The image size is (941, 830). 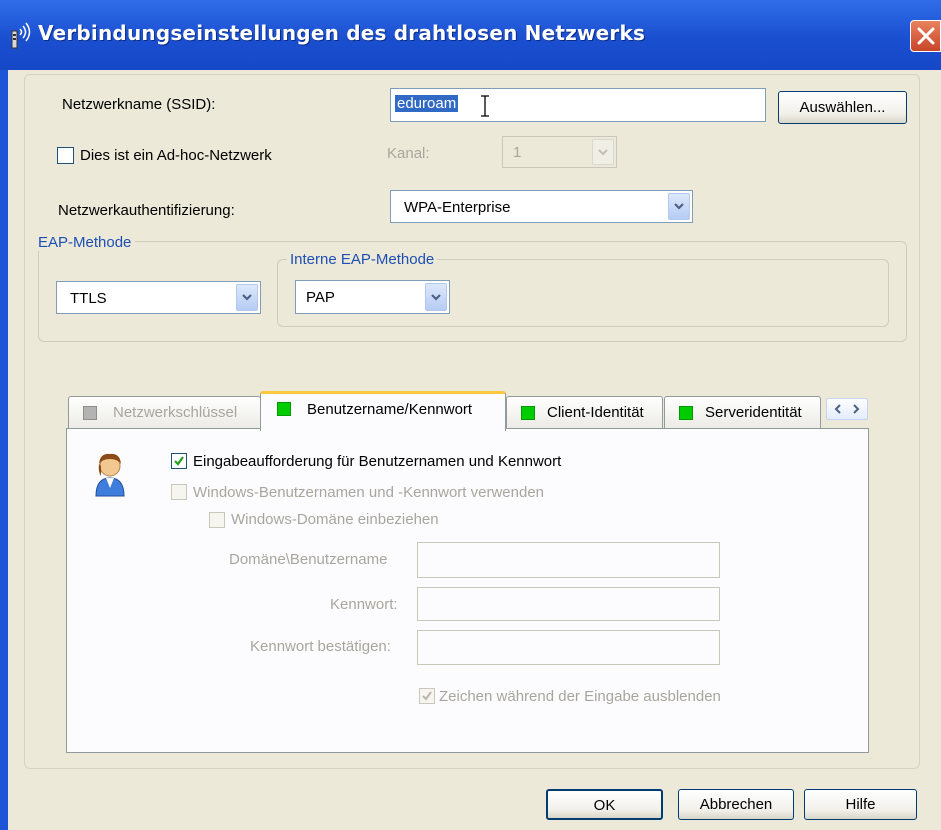 What do you see at coordinates (568, 604) in the screenshot?
I see `password-input` at bounding box center [568, 604].